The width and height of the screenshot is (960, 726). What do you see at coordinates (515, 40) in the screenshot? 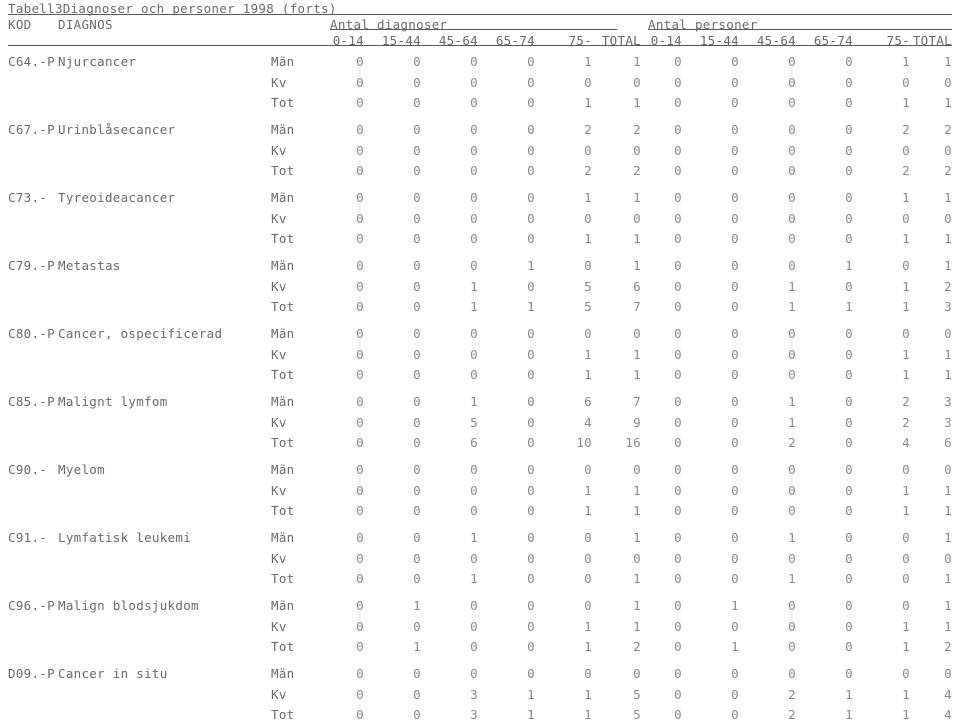
I see `header-age-diagnoser-65-74: 65-74` at bounding box center [515, 40].